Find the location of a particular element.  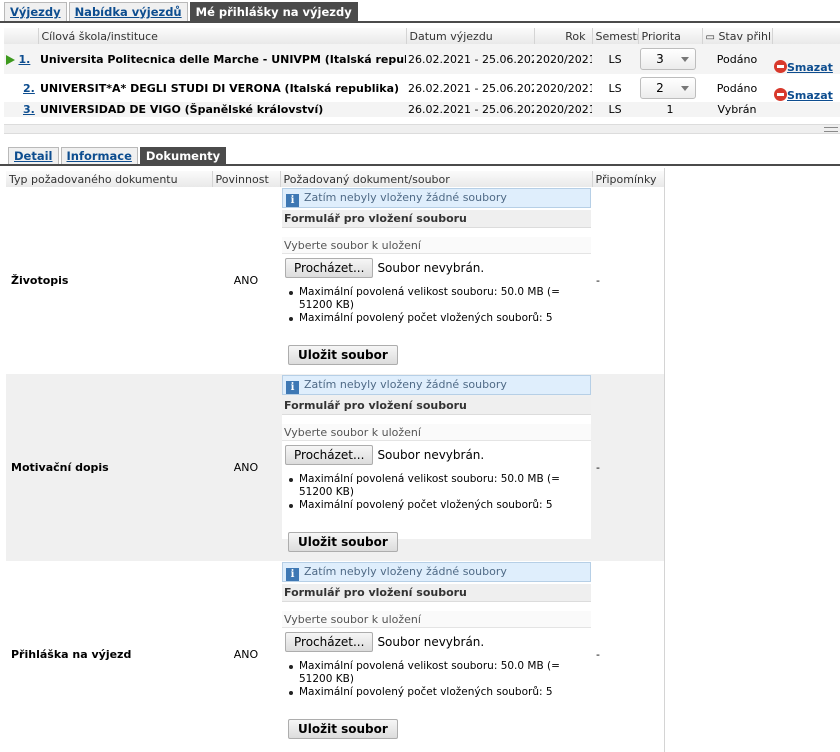

header-doc-type: Typ požadovaného dokumentu is located at coordinates (109, 179).